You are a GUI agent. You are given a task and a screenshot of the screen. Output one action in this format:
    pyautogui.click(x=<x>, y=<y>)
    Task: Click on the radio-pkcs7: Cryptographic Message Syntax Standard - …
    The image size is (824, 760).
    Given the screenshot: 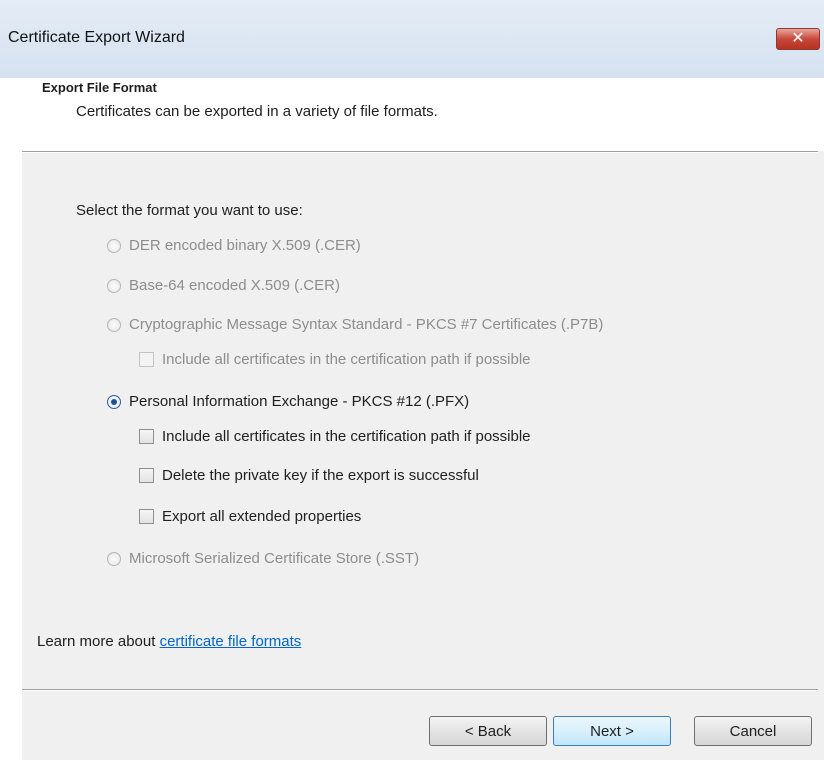 What is the action you would take?
    pyautogui.click(x=355, y=324)
    